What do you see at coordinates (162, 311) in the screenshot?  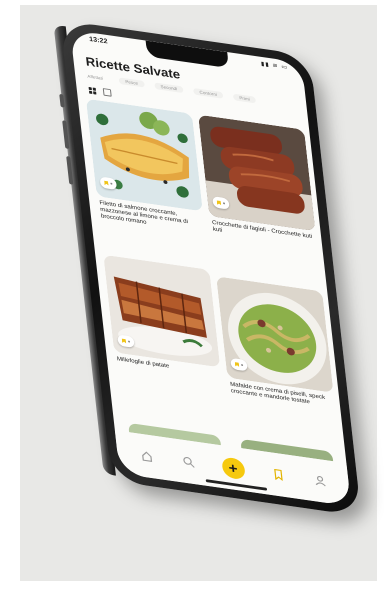 I see `recipe-image-millefoglie` at bounding box center [162, 311].